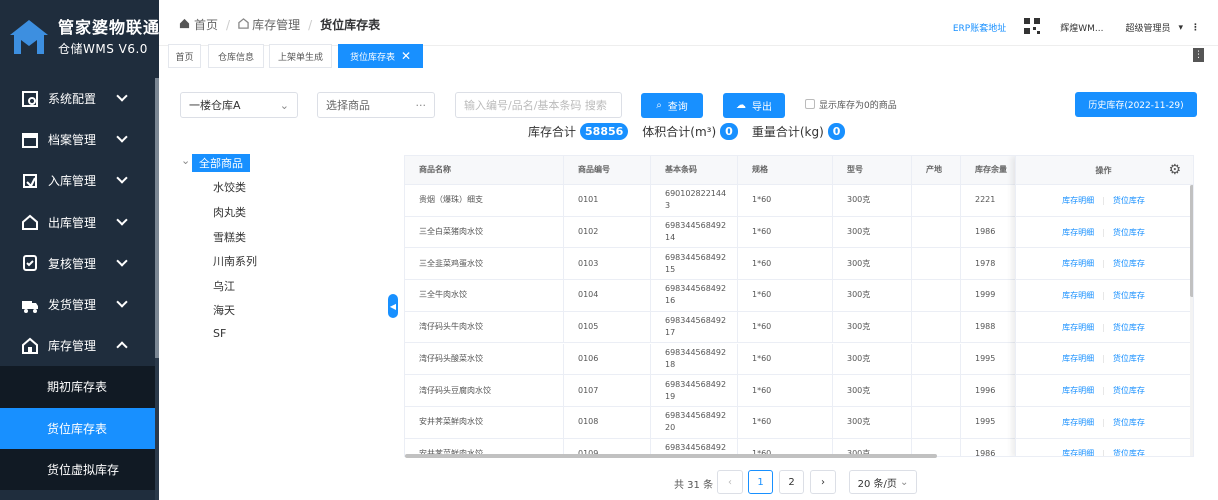  I want to click on page-size-select: 20 条/页 ⌄, so click(883, 482).